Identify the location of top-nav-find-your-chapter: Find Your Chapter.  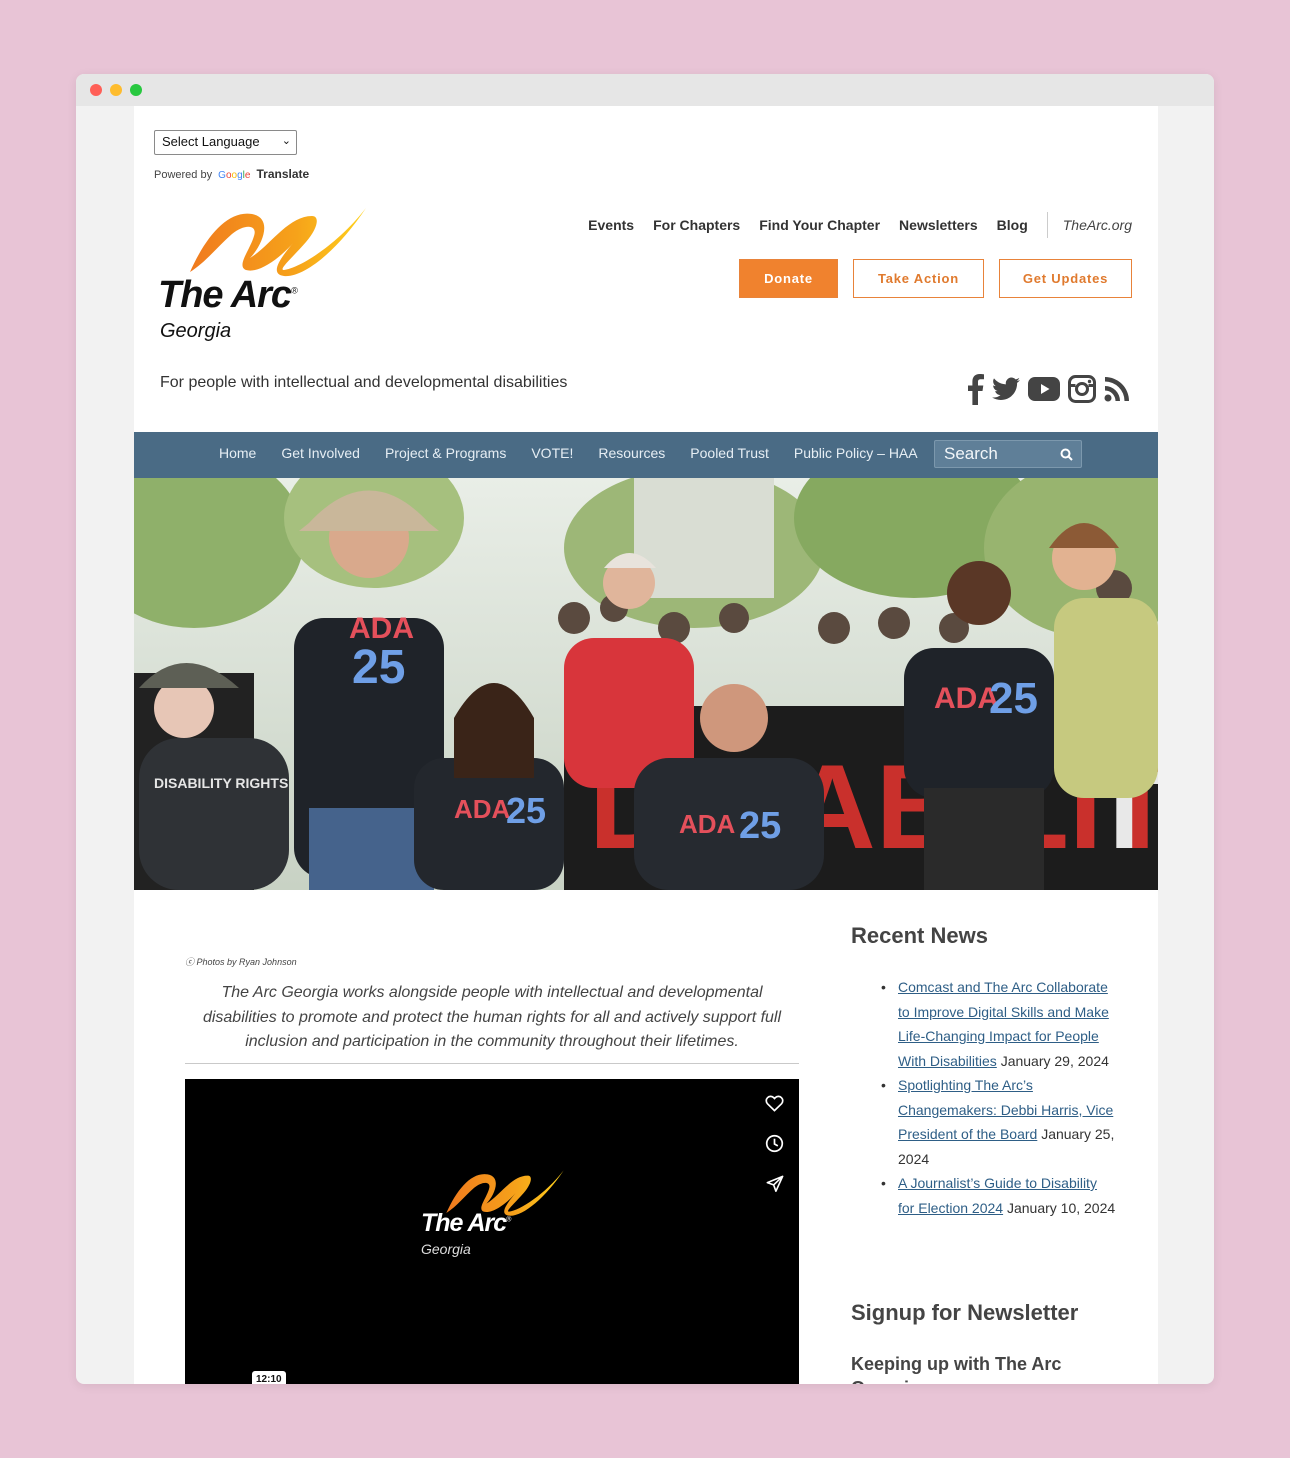
(819, 225).